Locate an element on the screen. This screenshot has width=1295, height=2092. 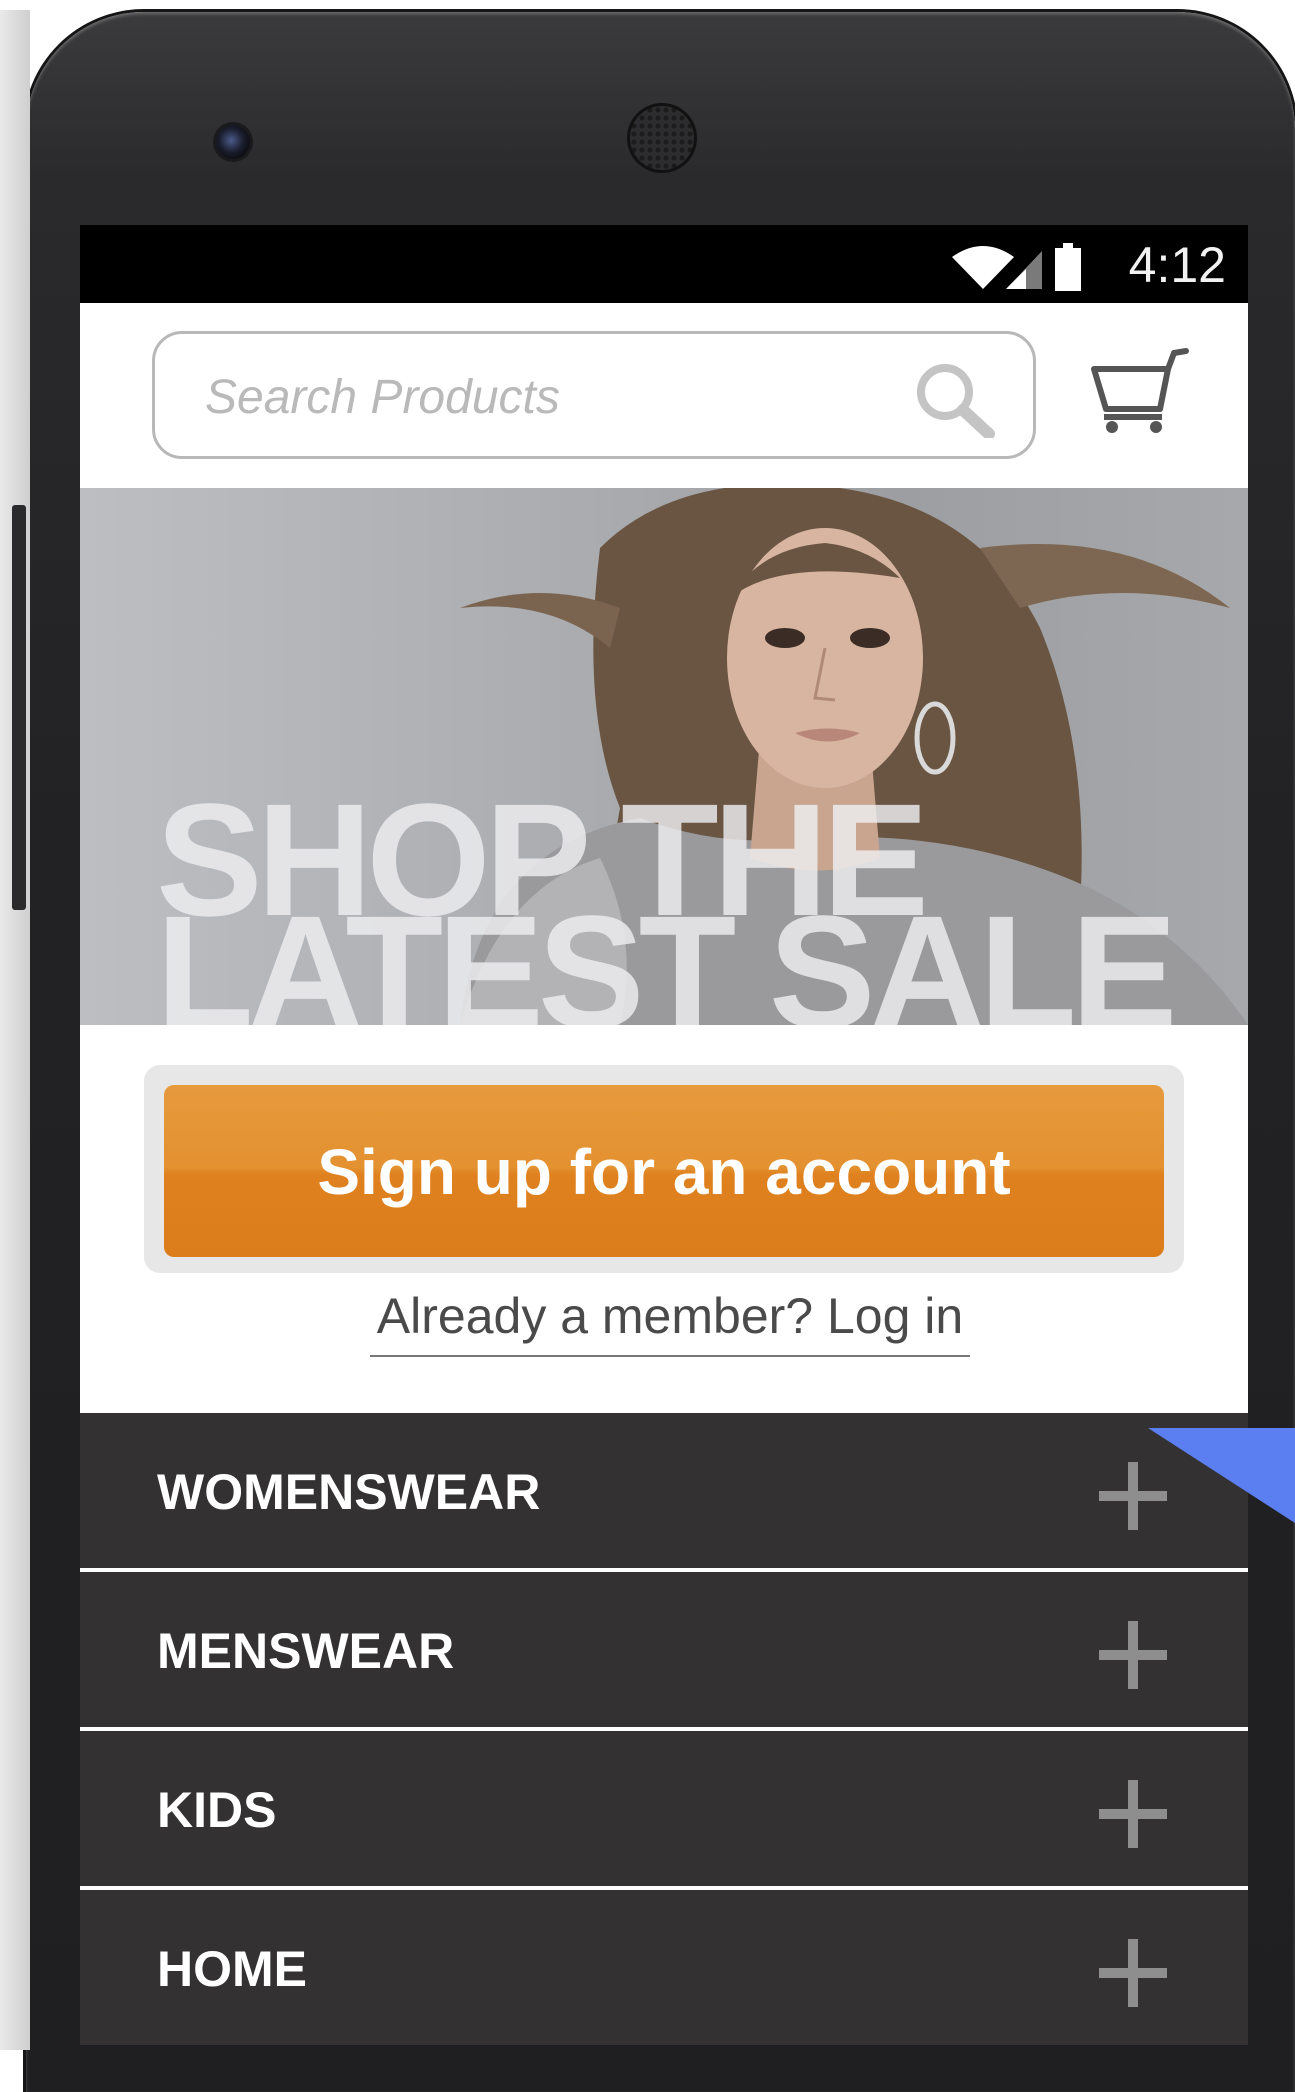
menu-item-label: MENSWEAR is located at coordinates (306, 1651).